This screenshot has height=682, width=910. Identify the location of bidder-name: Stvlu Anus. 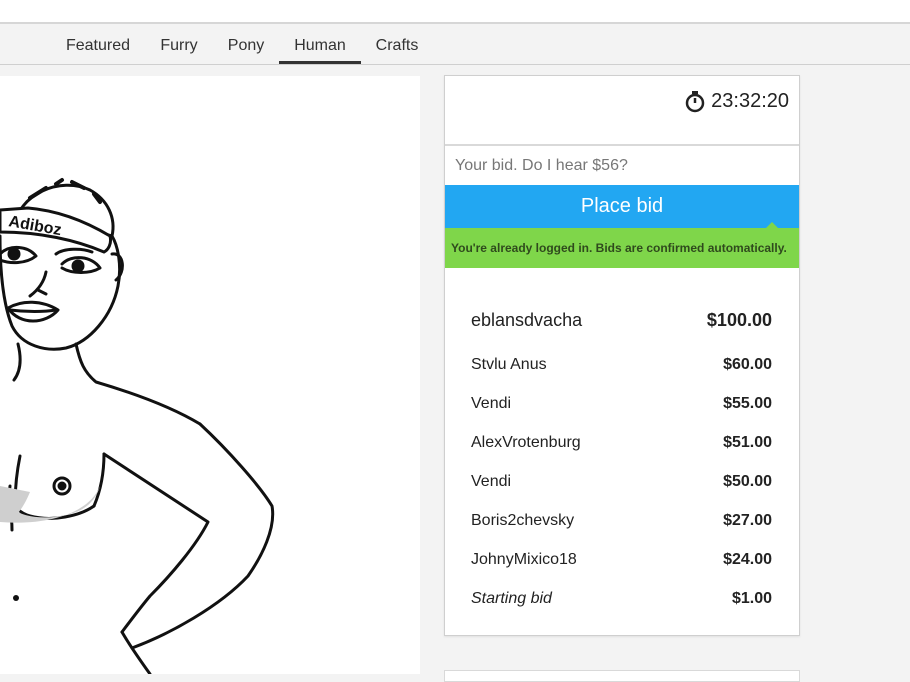
(509, 364).